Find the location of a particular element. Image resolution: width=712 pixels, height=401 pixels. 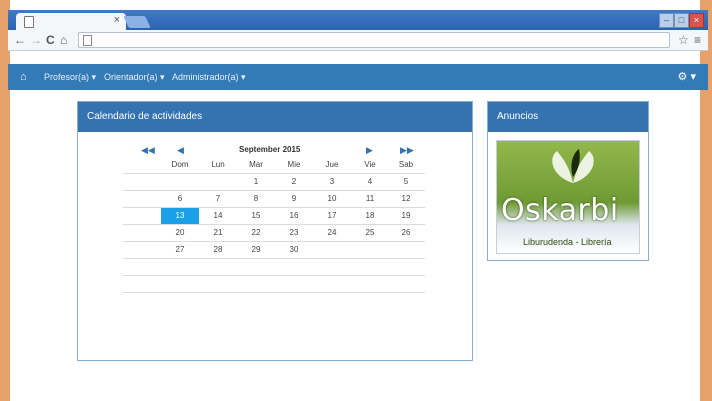

weekday-label: Mar is located at coordinates (256, 164).